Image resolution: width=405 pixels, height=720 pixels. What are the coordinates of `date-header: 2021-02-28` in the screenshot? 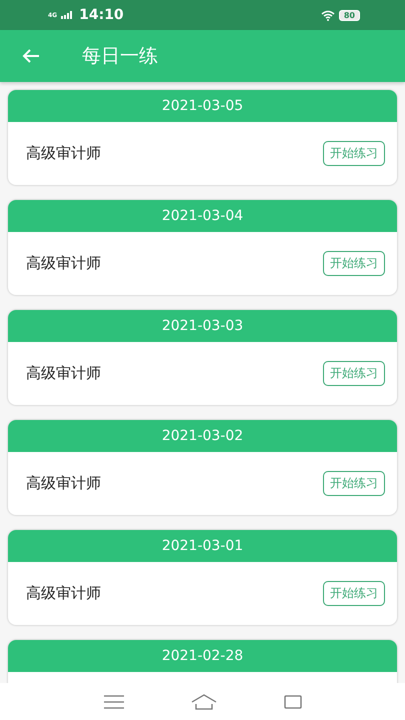 It's located at (202, 656).